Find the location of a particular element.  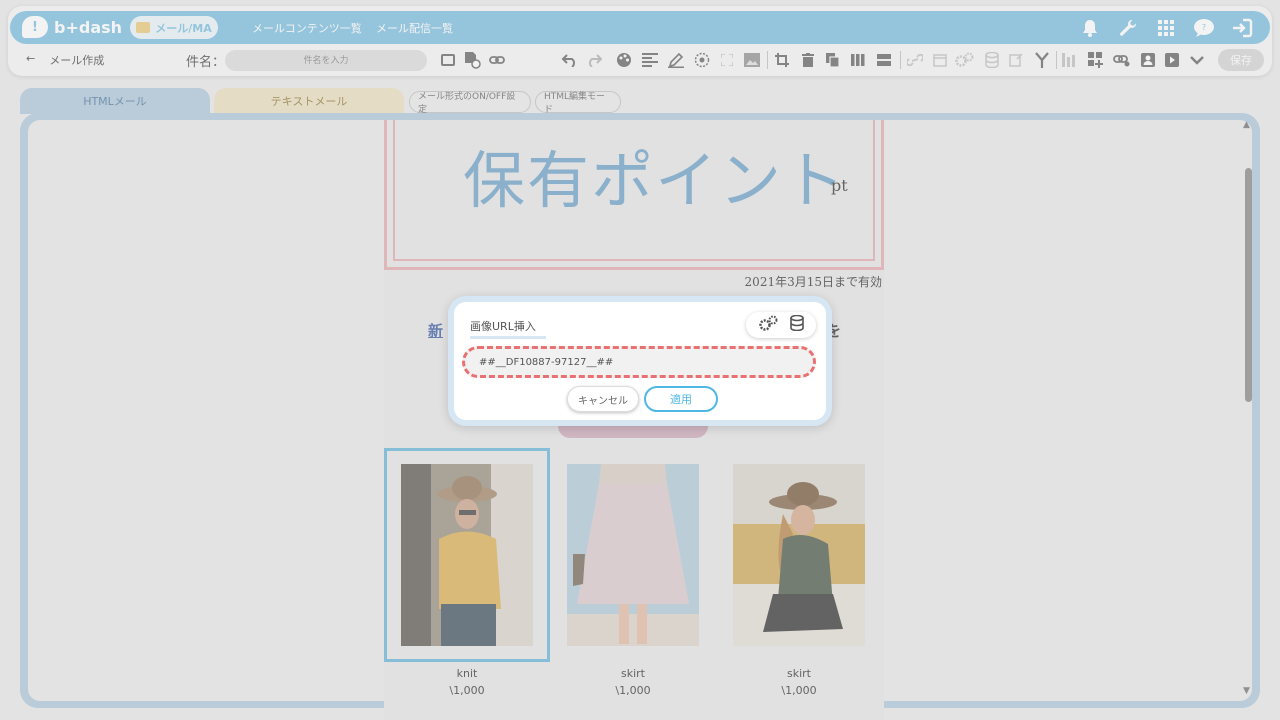

valid-until-text: 2021年3月15日まで有効 is located at coordinates (813, 282).